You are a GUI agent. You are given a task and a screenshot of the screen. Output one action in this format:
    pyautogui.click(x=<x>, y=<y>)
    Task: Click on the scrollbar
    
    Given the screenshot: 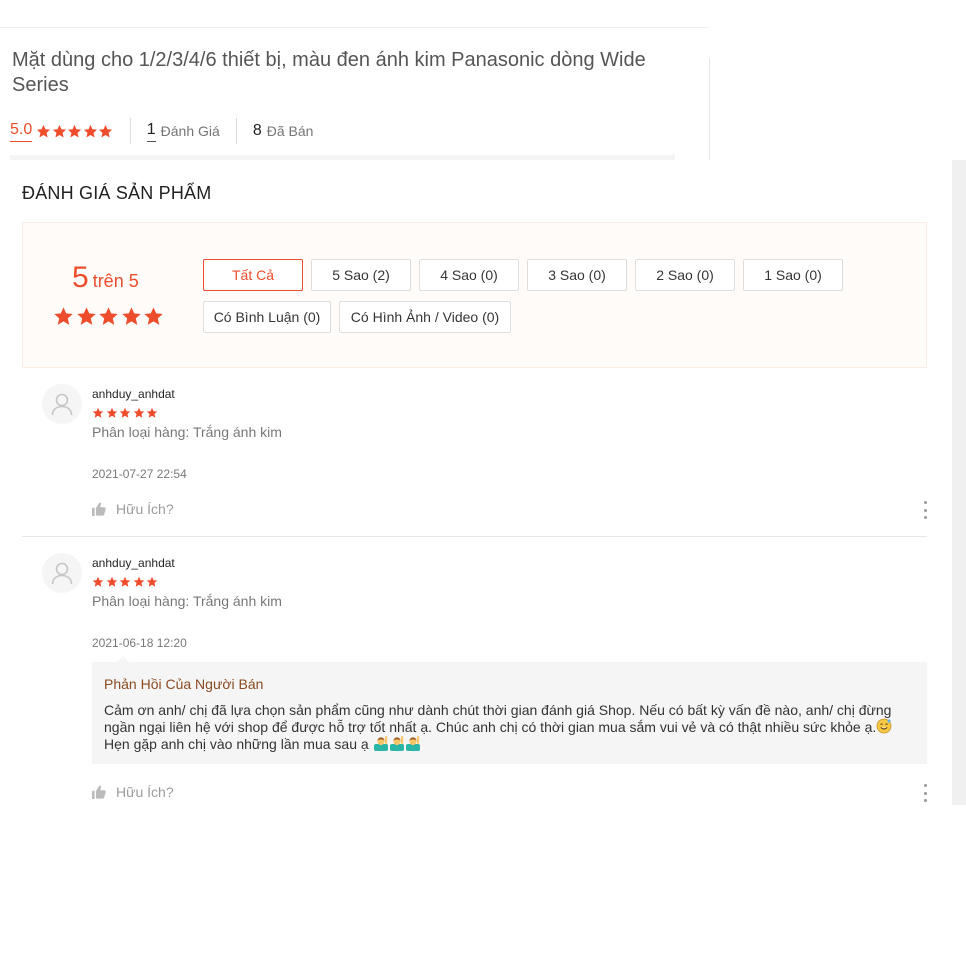 What is the action you would take?
    pyautogui.click(x=959, y=482)
    